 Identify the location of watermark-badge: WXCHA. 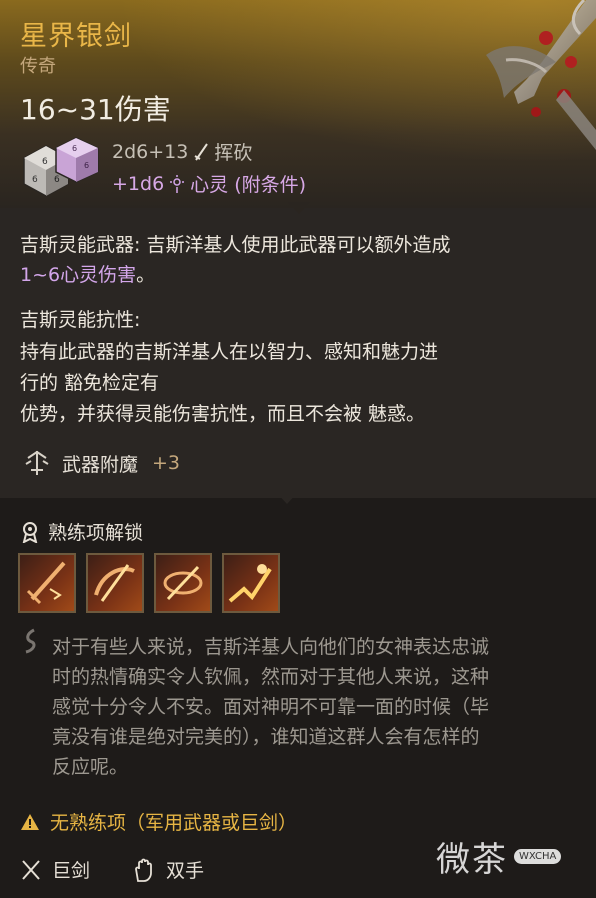
(538, 856).